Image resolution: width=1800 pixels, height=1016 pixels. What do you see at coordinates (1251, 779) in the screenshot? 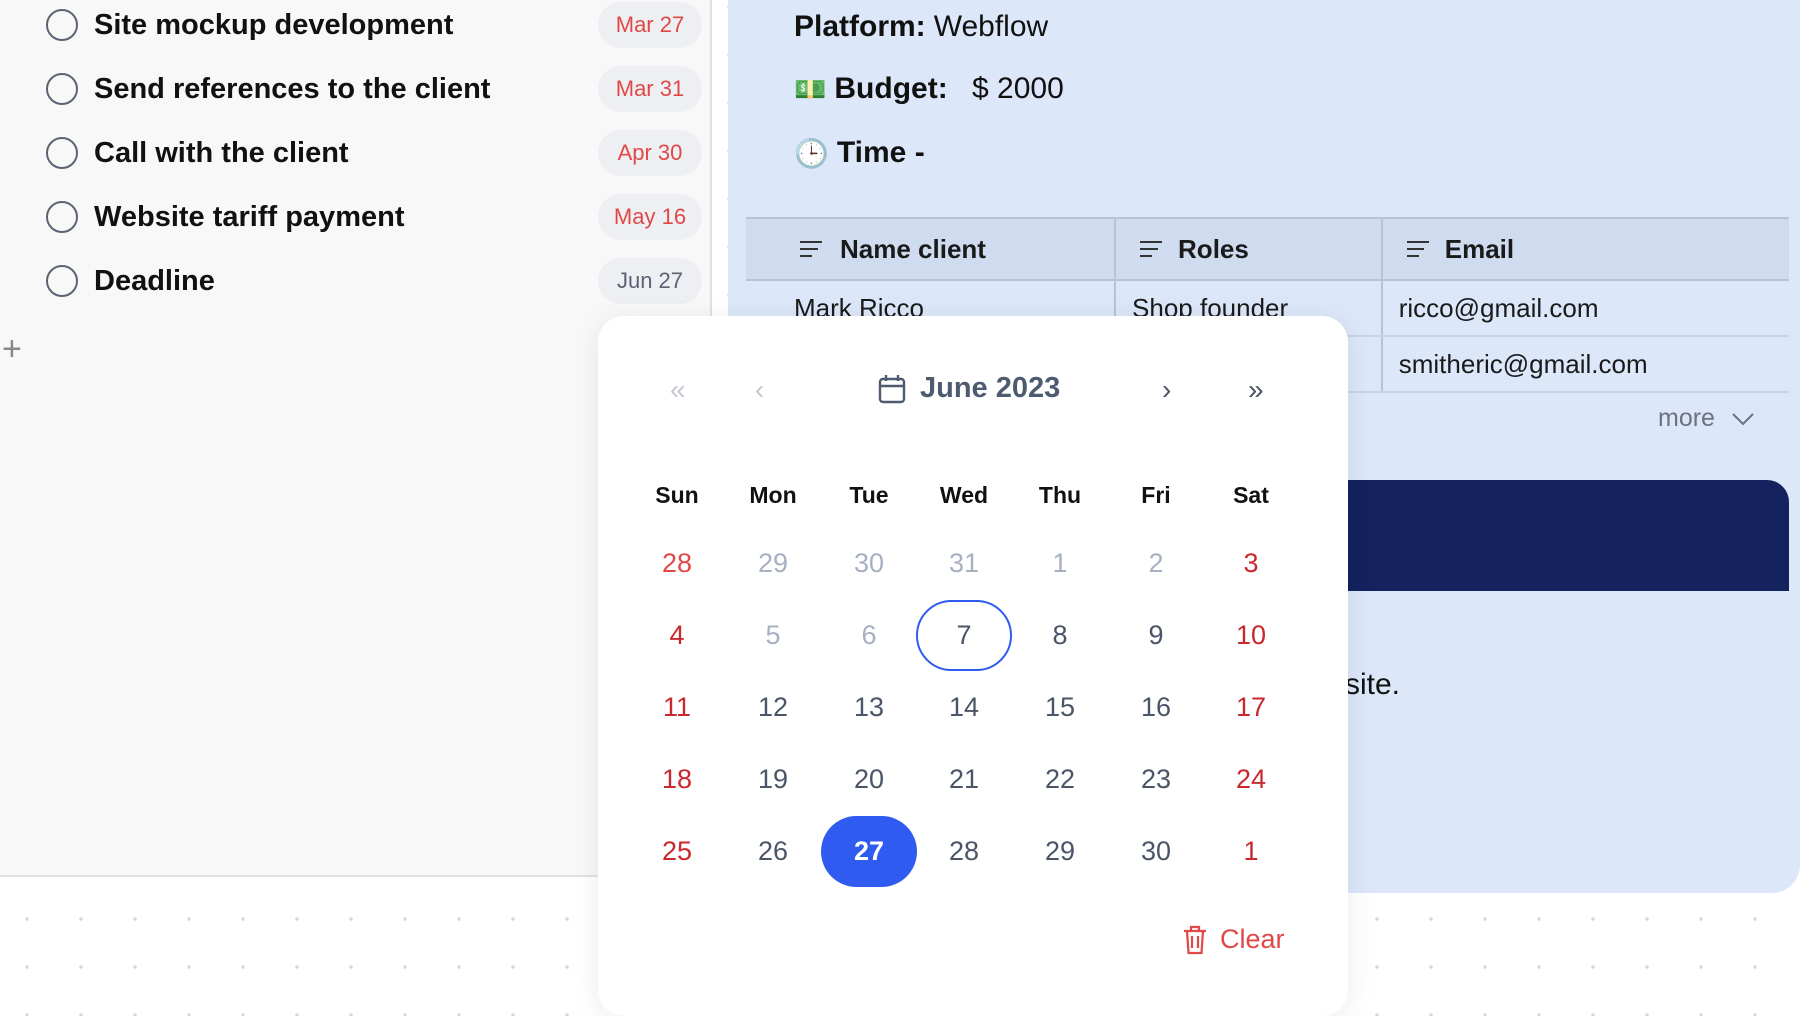
I see `day-cell: 24` at bounding box center [1251, 779].